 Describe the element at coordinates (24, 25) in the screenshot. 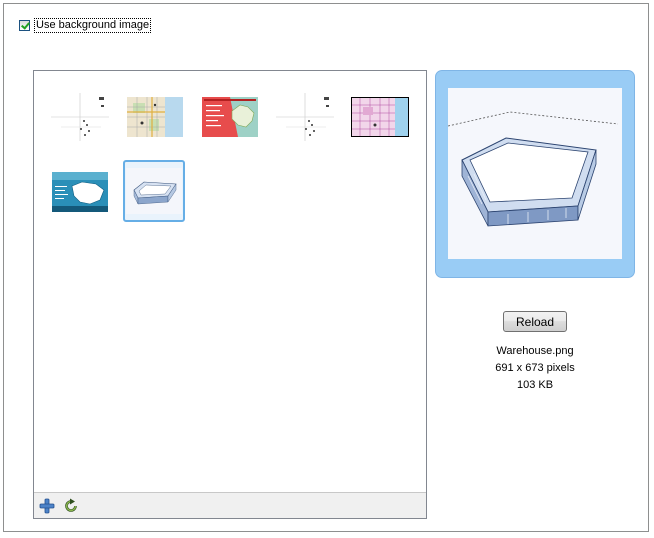

I see `use-background-image-checkbox` at that location.